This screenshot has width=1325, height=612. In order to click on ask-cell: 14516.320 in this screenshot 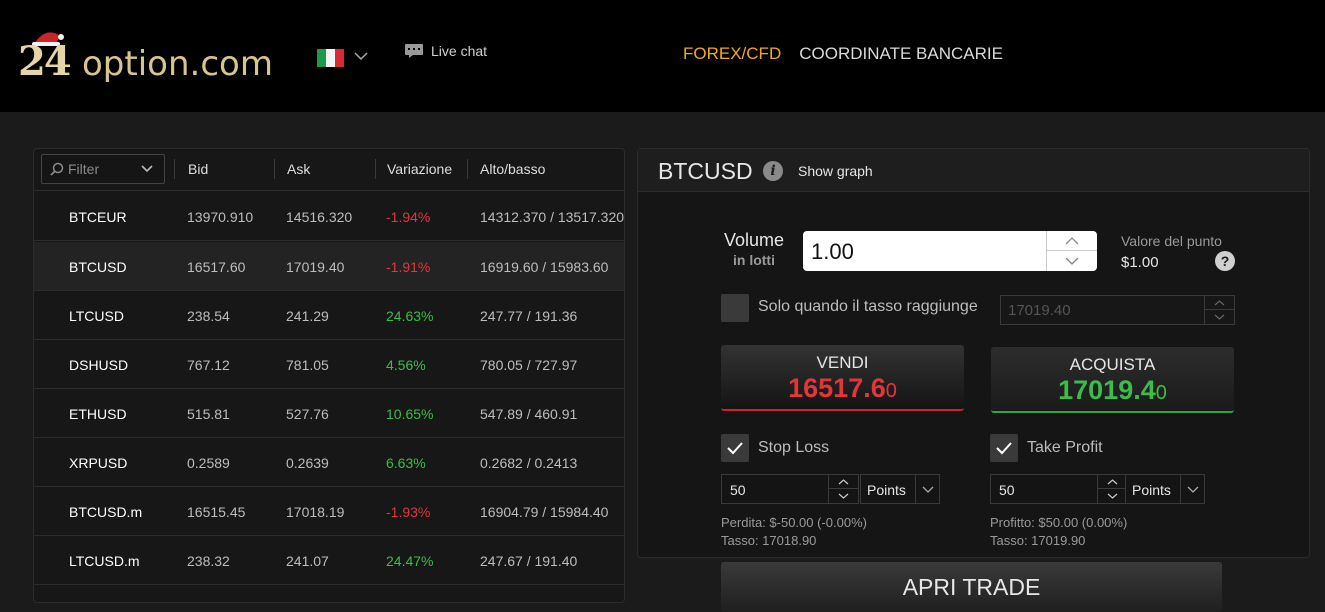, I will do `click(319, 217)`.